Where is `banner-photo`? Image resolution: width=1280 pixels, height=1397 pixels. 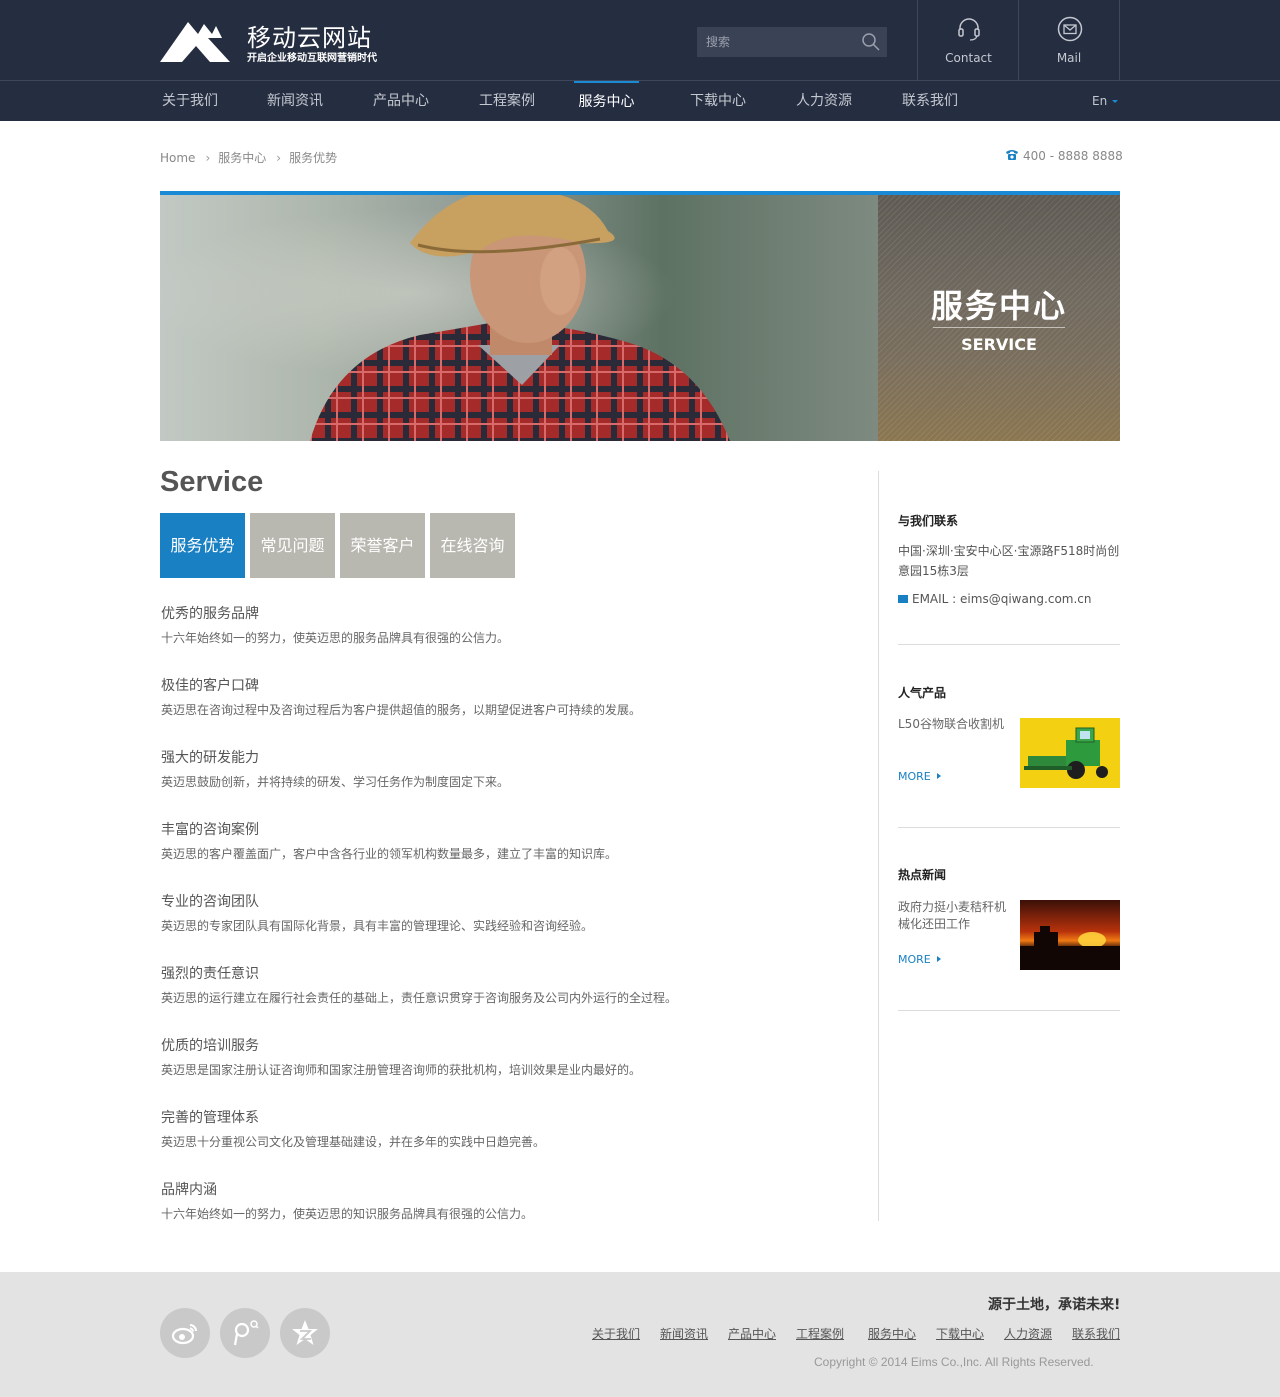
banner-photo is located at coordinates (519, 318).